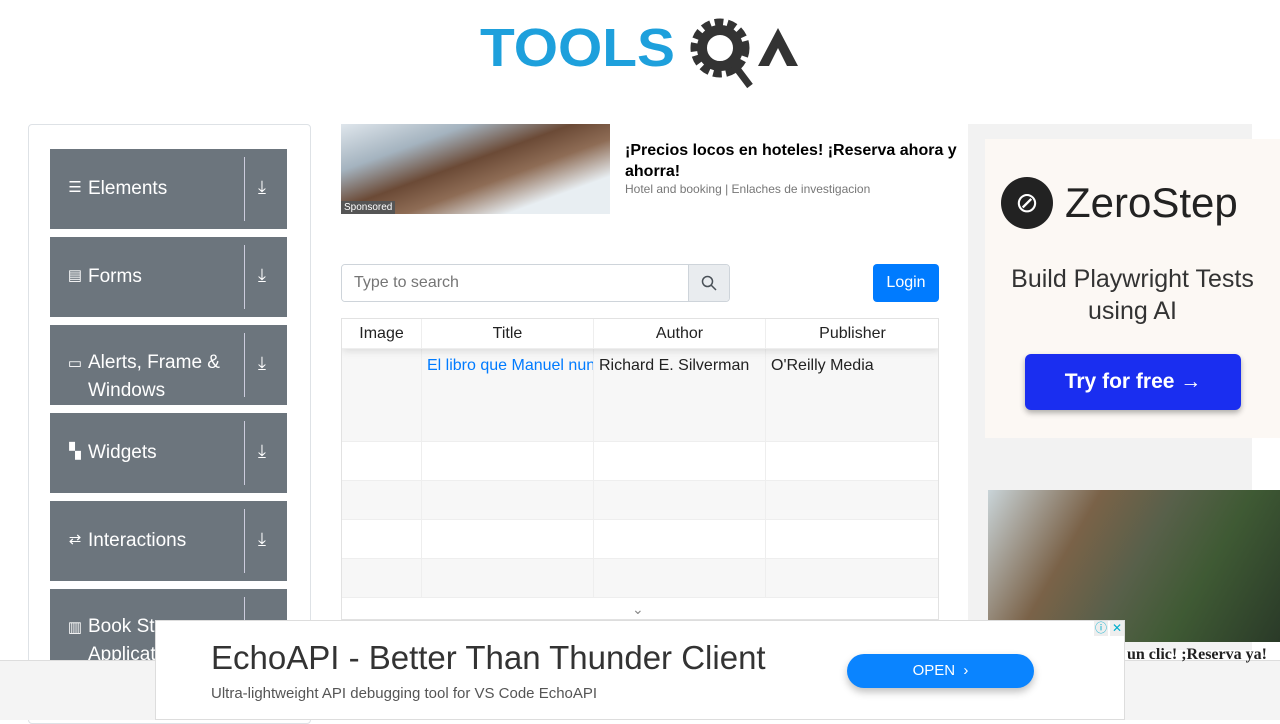  I want to click on header-image: Image, so click(382, 333).